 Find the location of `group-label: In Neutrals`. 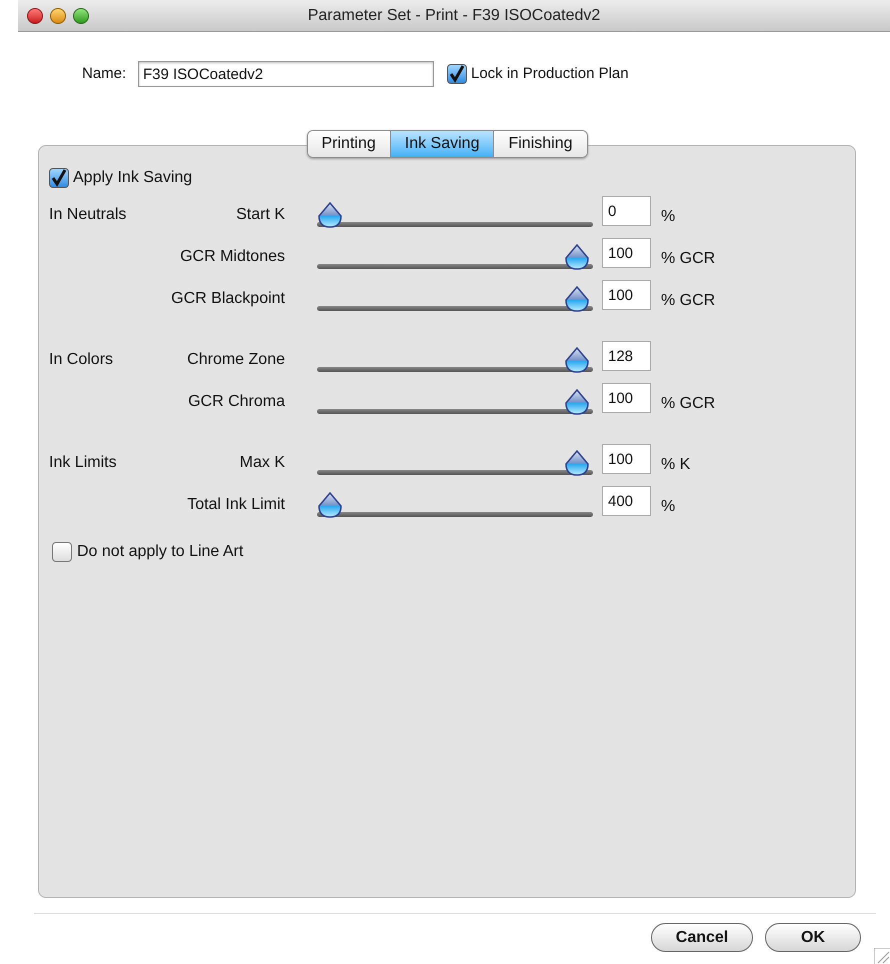

group-label: In Neutrals is located at coordinates (88, 215).